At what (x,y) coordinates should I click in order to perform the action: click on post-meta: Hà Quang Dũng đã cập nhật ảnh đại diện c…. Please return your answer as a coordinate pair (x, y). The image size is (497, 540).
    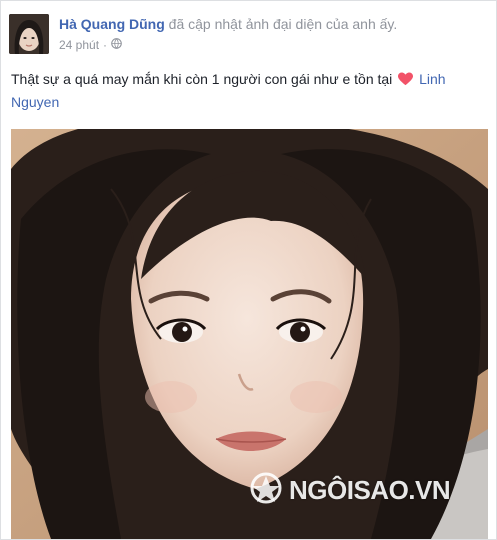
    Looking at the image, I should click on (274, 34).